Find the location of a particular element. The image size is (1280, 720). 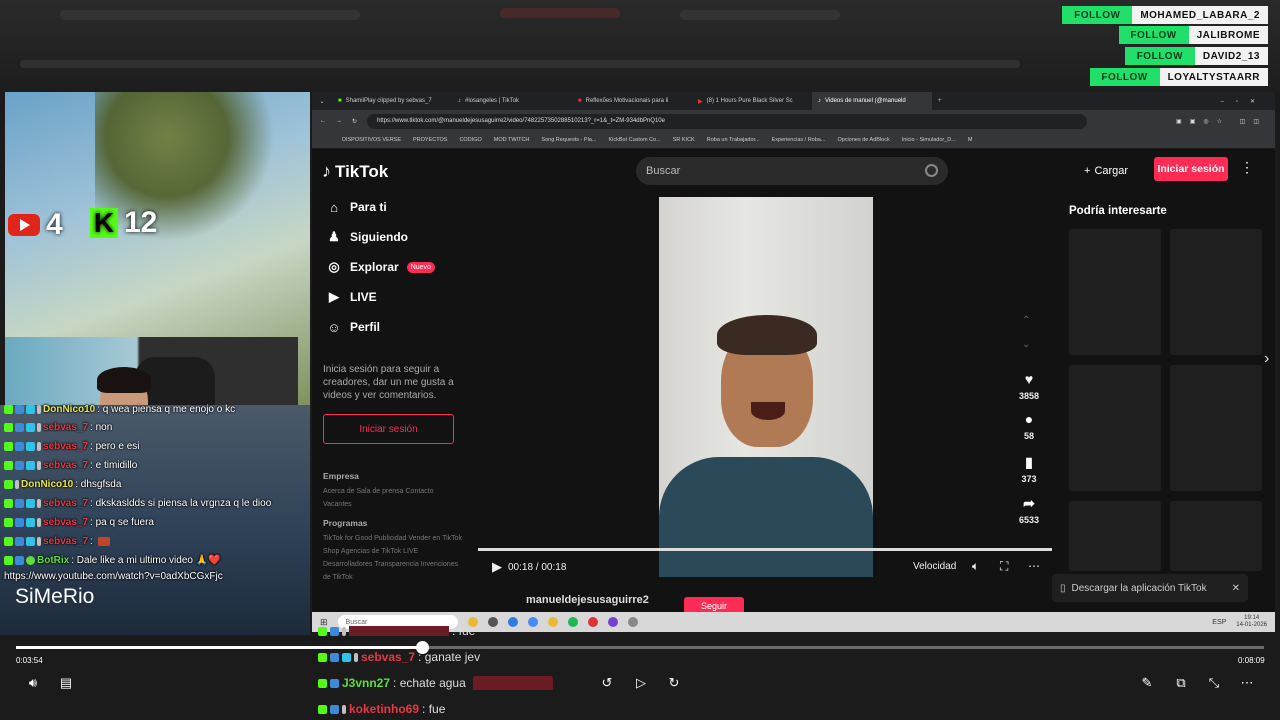

seek-handle is located at coordinates (422, 647).